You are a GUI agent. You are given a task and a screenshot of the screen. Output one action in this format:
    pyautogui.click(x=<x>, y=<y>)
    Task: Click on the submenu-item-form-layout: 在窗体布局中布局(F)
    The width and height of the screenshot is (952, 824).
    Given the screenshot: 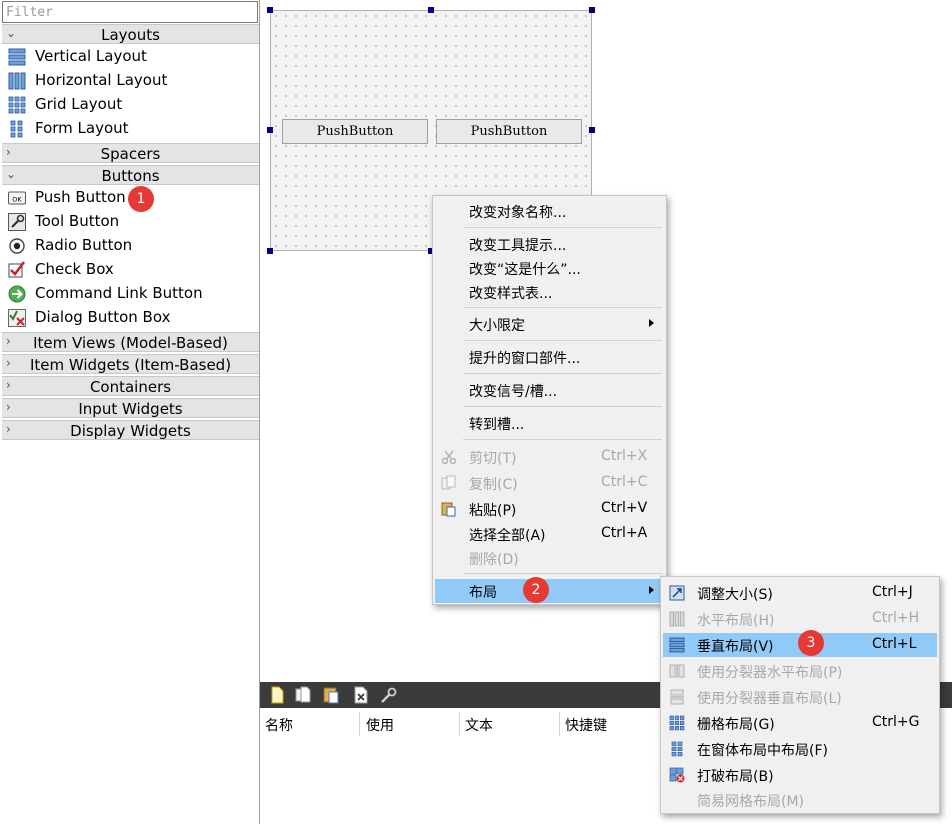 What is the action you would take?
    pyautogui.click(x=800, y=749)
    